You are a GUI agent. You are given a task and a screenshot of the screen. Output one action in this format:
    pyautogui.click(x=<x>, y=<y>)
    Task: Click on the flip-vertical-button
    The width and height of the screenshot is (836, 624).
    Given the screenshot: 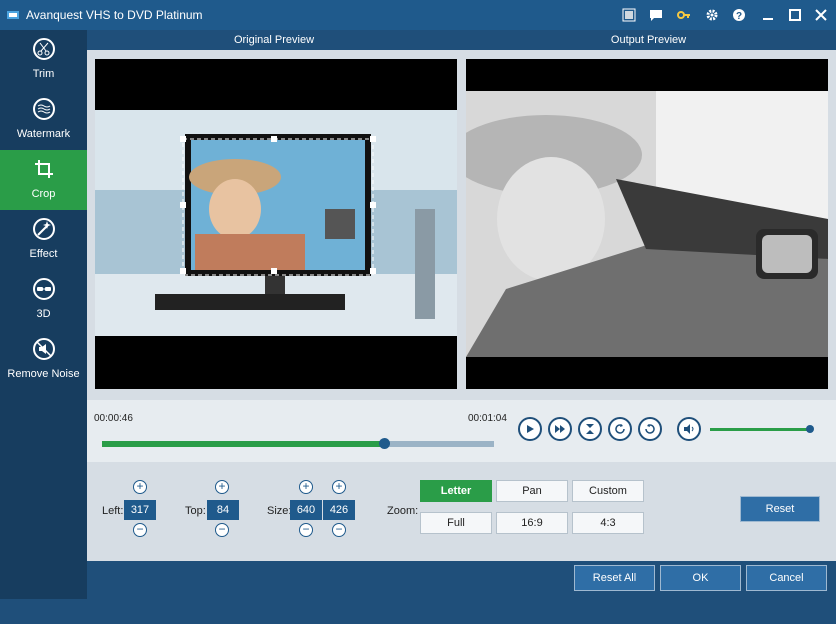 What is the action you would take?
    pyautogui.click(x=590, y=429)
    